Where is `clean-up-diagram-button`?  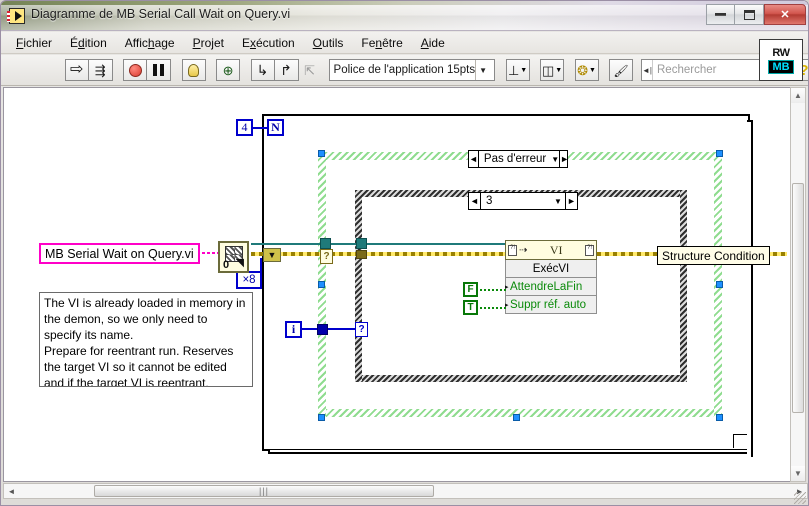
clean-up-diagram-button is located at coordinates (621, 70).